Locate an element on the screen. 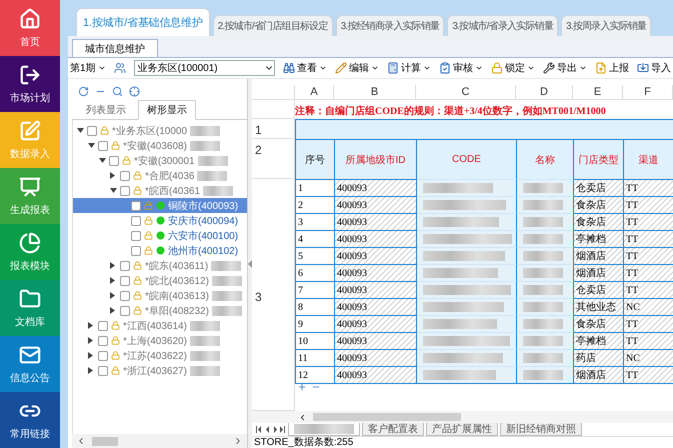 This screenshot has width=673, height=448. table-cell: TT is located at coordinates (648, 323).